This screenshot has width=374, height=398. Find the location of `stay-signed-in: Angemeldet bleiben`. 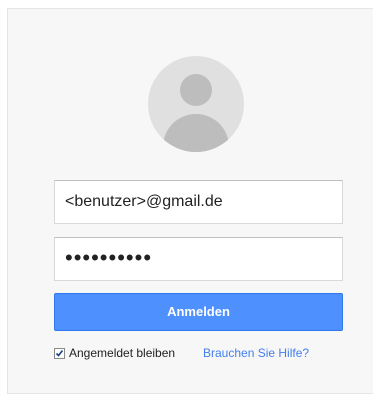

stay-signed-in: Angemeldet bleiben is located at coordinates (114, 353).